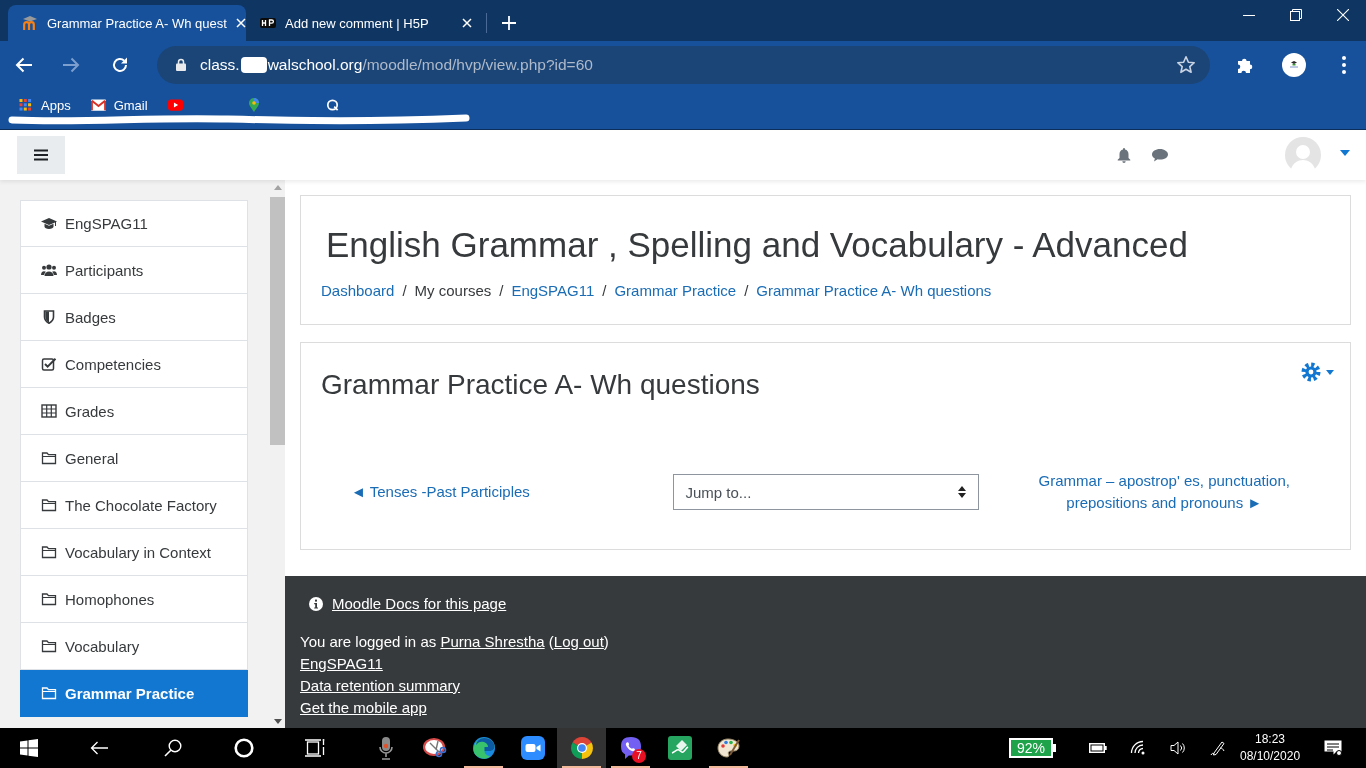 This screenshot has height=768, width=1366. I want to click on sidebar-item: Grammar Practice, so click(134, 693).